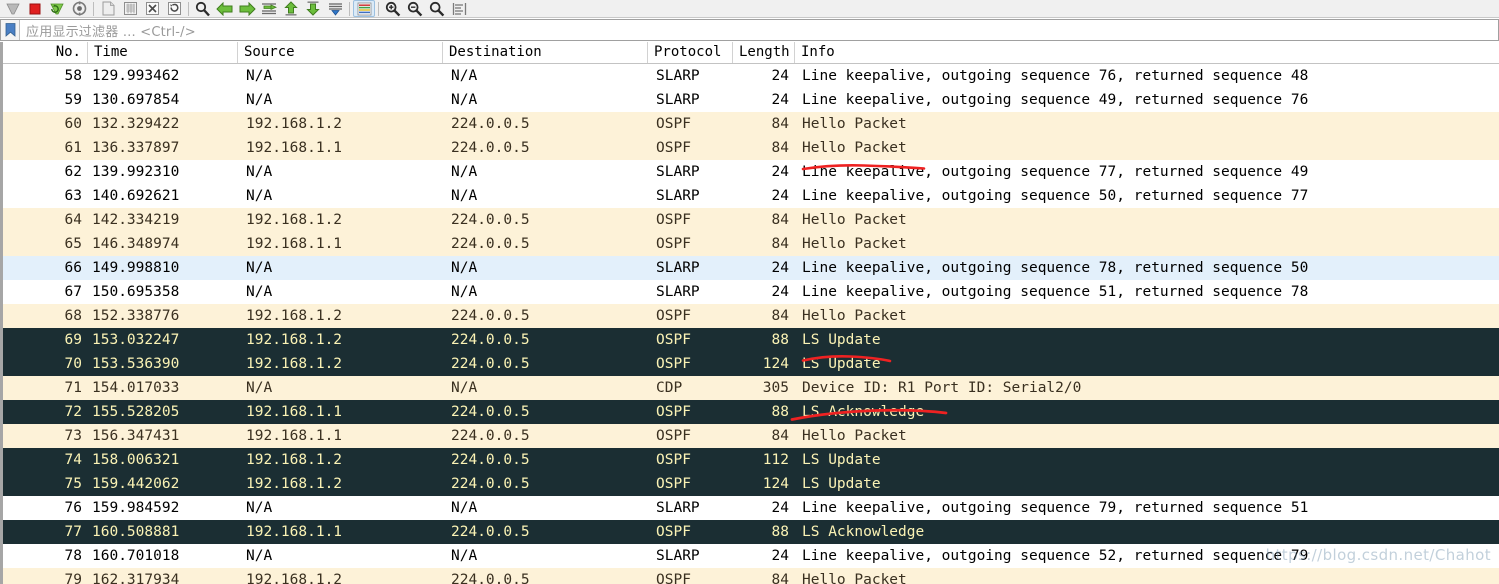 The width and height of the screenshot is (1499, 584). What do you see at coordinates (152, 8) in the screenshot?
I see `close-file-icon` at bounding box center [152, 8].